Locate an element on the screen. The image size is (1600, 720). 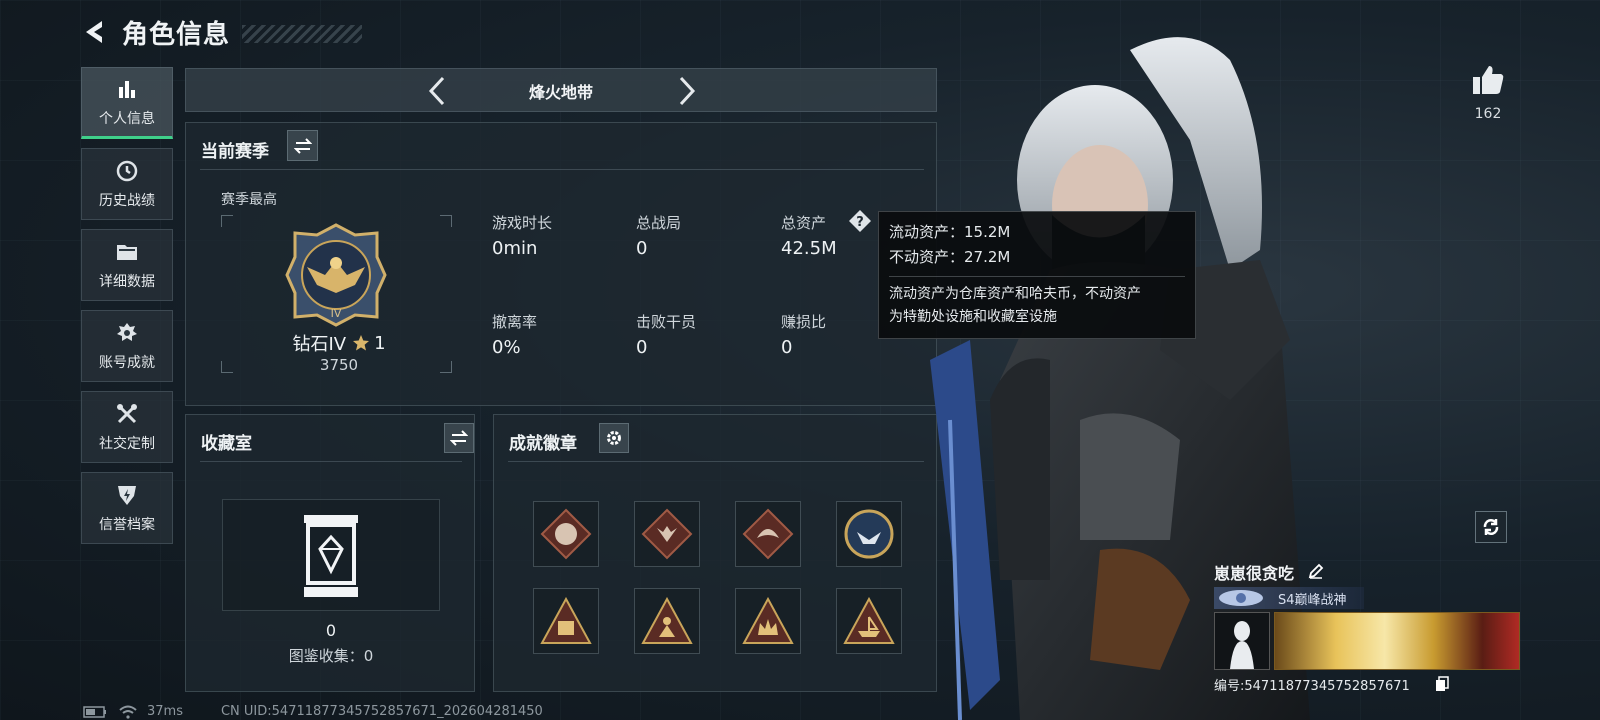
page-header: 角色信息 is located at coordinates (221, 32).